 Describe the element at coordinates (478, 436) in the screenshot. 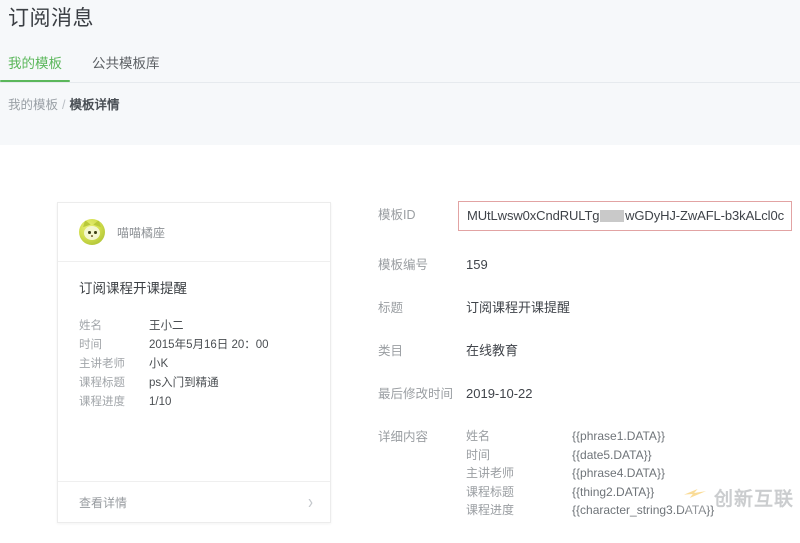

I see `detail-content-key: 姓名` at that location.